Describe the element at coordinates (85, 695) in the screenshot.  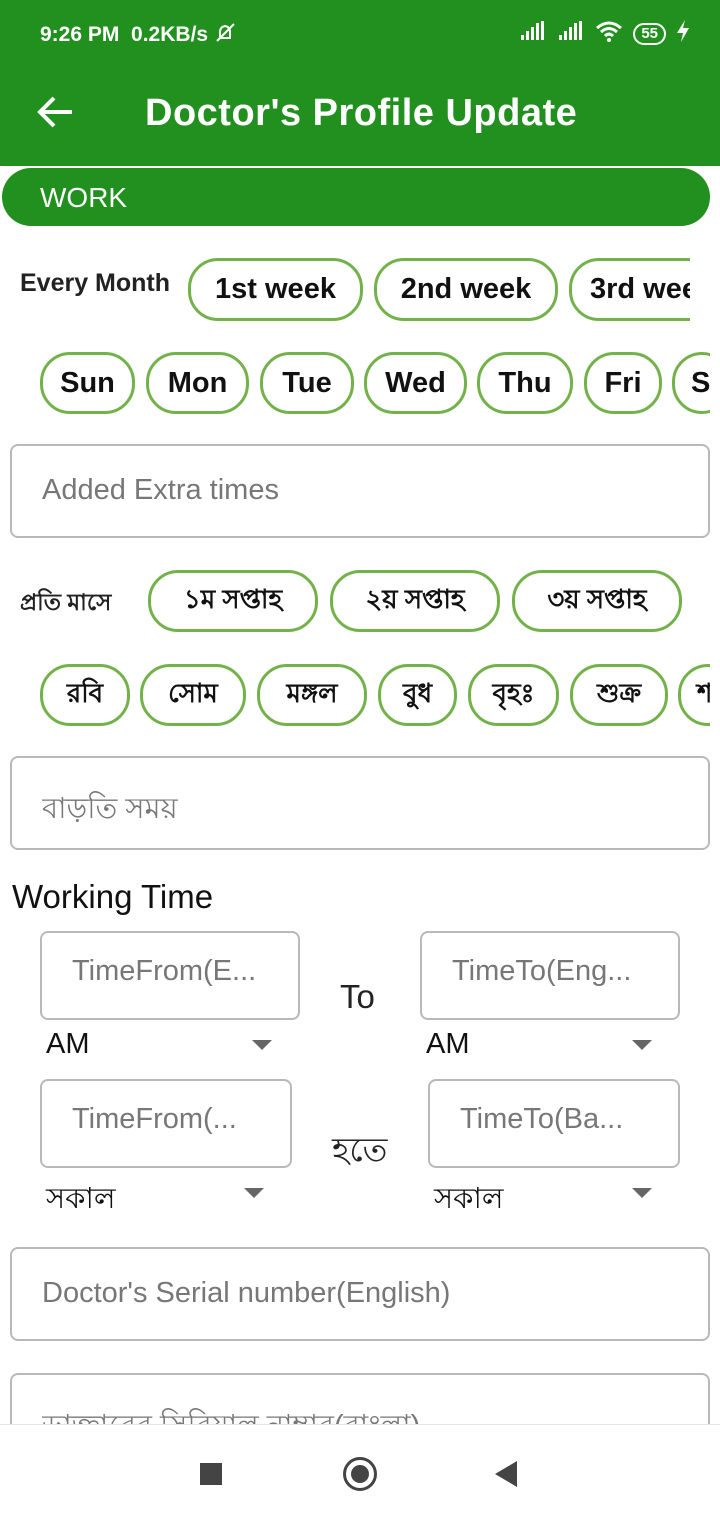
I see `day-chip-bn-sun: রবি` at that location.